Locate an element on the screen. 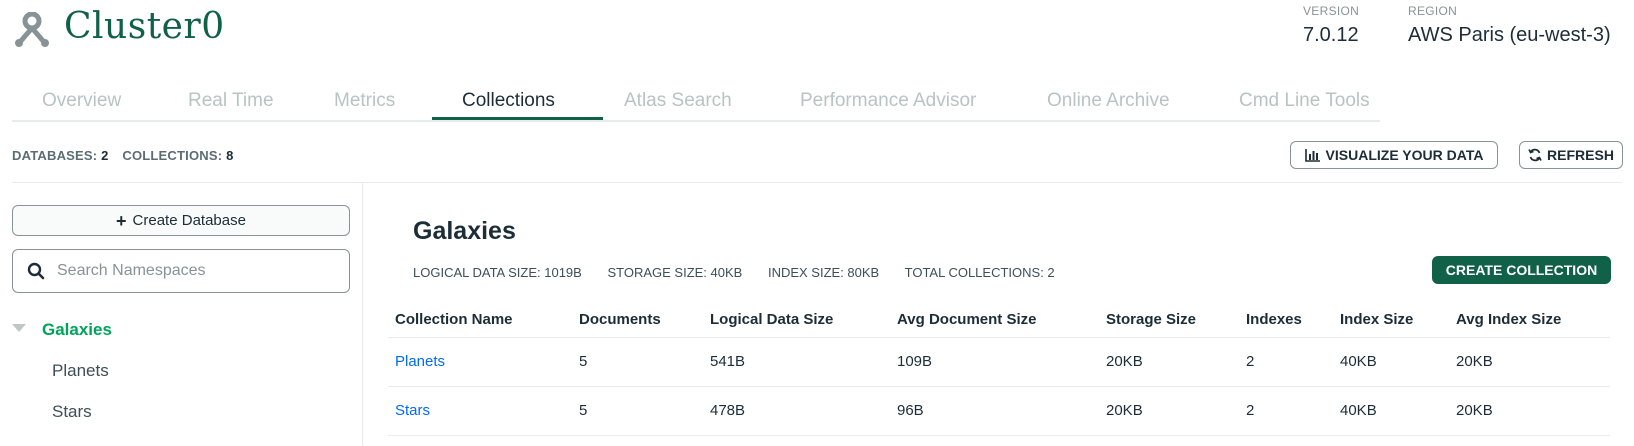  refresh-label: REFRESH is located at coordinates (1580, 155).